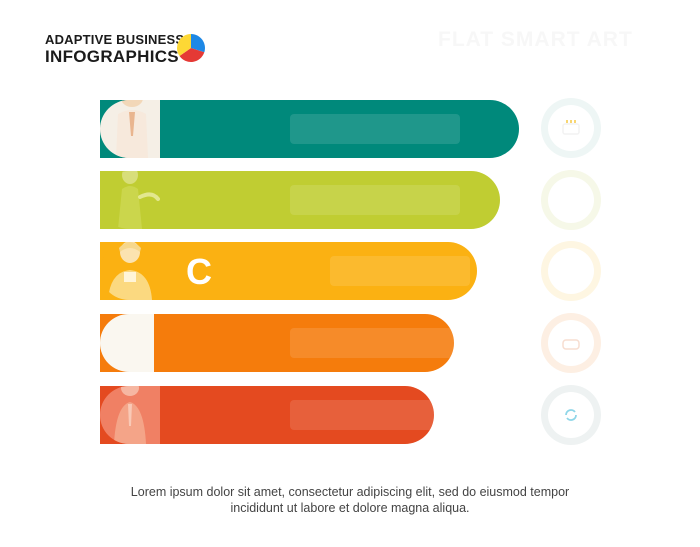  What do you see at coordinates (190, 47) in the screenshot?
I see `pie-chart-logo-icon` at bounding box center [190, 47].